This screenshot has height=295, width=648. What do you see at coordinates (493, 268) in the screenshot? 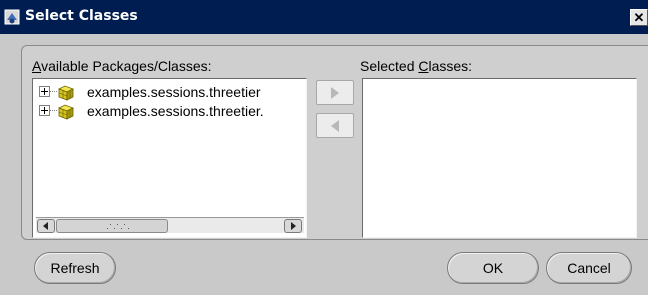
I see `ok-button: OK` at bounding box center [493, 268].